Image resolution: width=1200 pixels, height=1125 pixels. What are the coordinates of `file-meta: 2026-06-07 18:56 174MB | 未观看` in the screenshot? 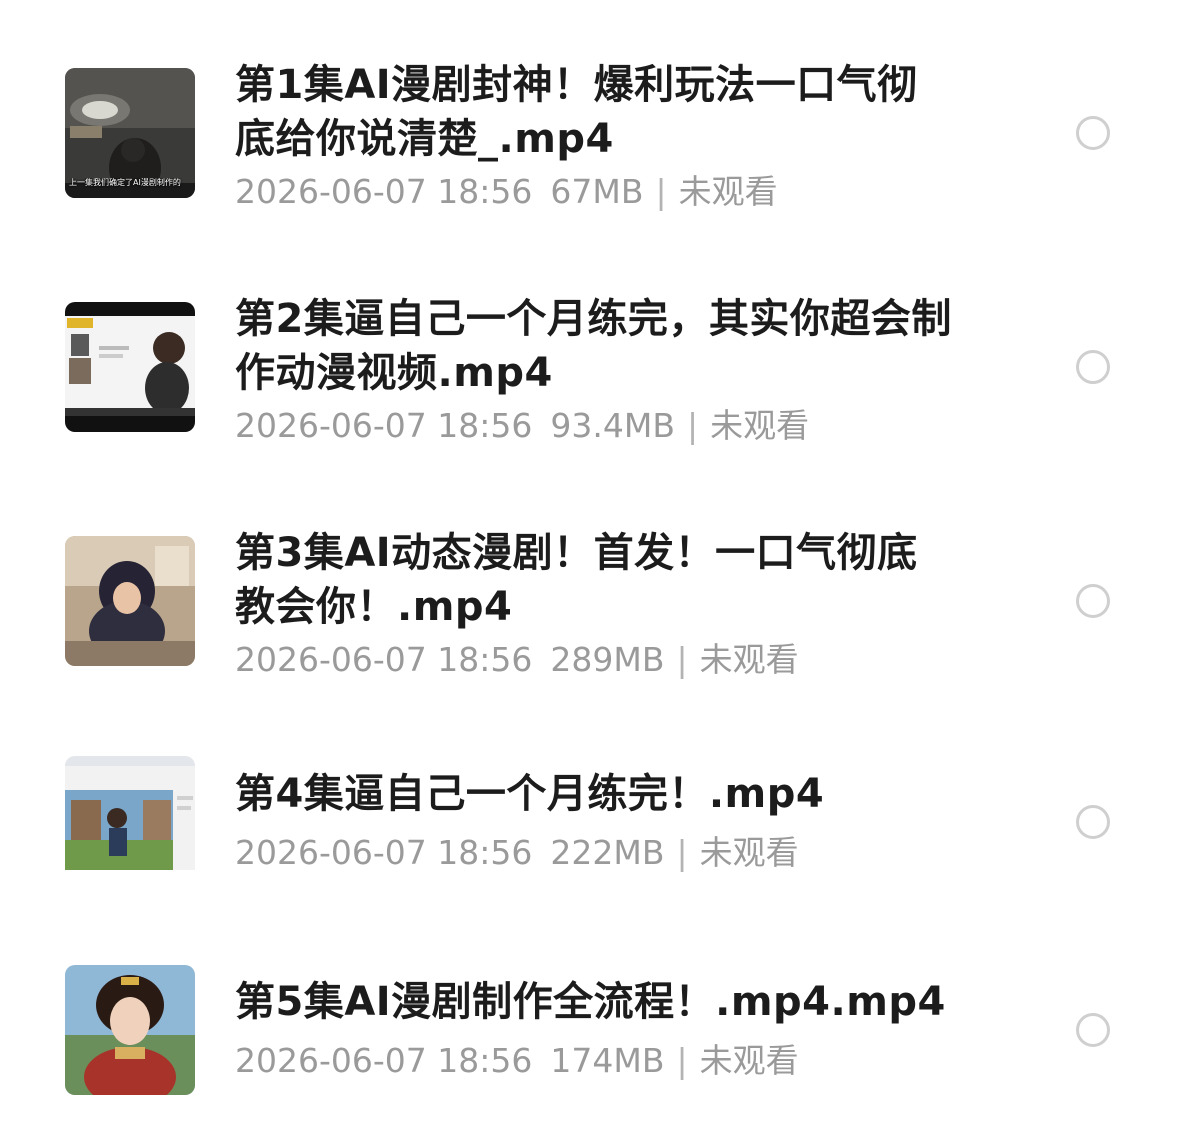 It's located at (615, 1061).